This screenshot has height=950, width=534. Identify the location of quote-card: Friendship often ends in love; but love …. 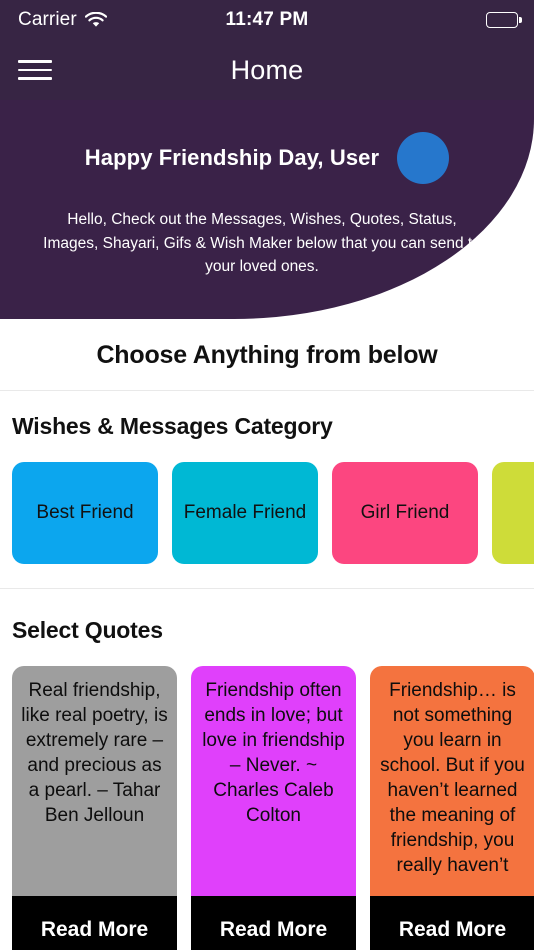
(273, 807).